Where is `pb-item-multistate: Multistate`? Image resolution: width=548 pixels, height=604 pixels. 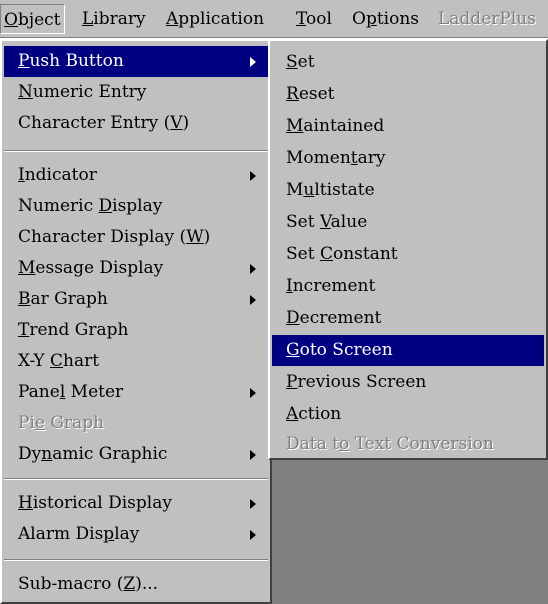
pb-item-multistate: Multistate is located at coordinates (408, 190).